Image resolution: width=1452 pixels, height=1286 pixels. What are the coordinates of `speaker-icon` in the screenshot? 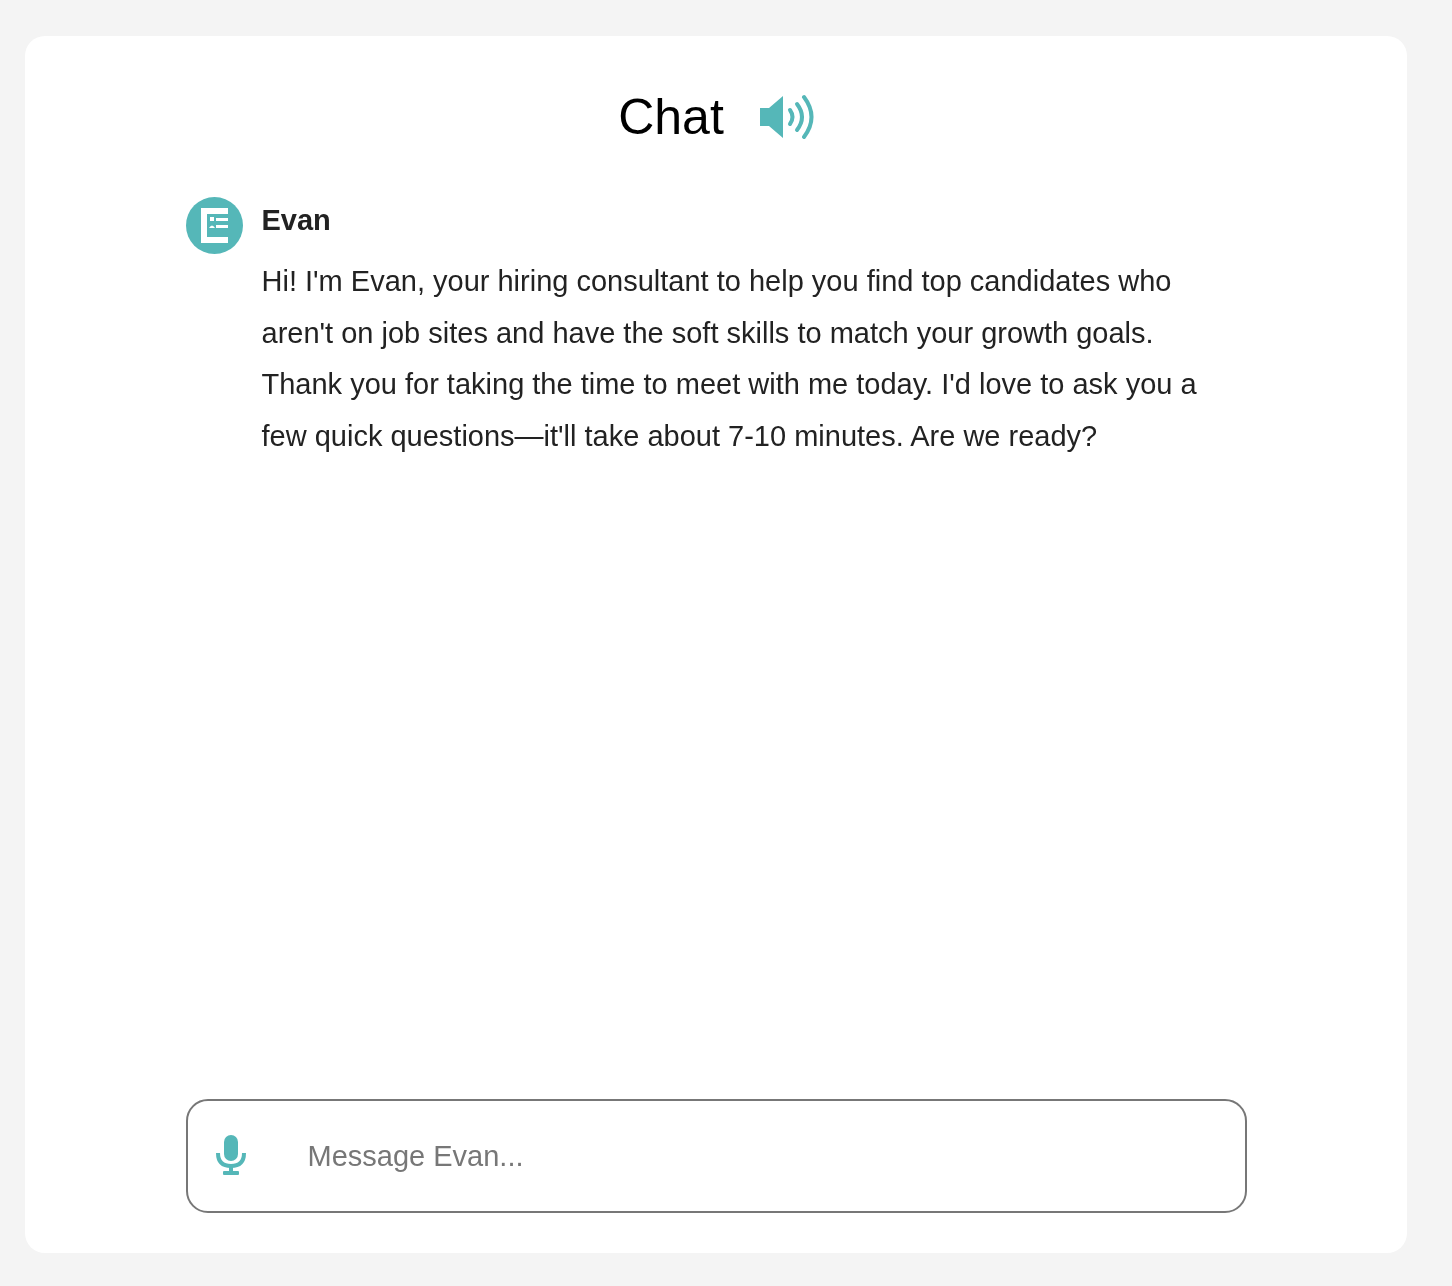 It's located at (785, 117).